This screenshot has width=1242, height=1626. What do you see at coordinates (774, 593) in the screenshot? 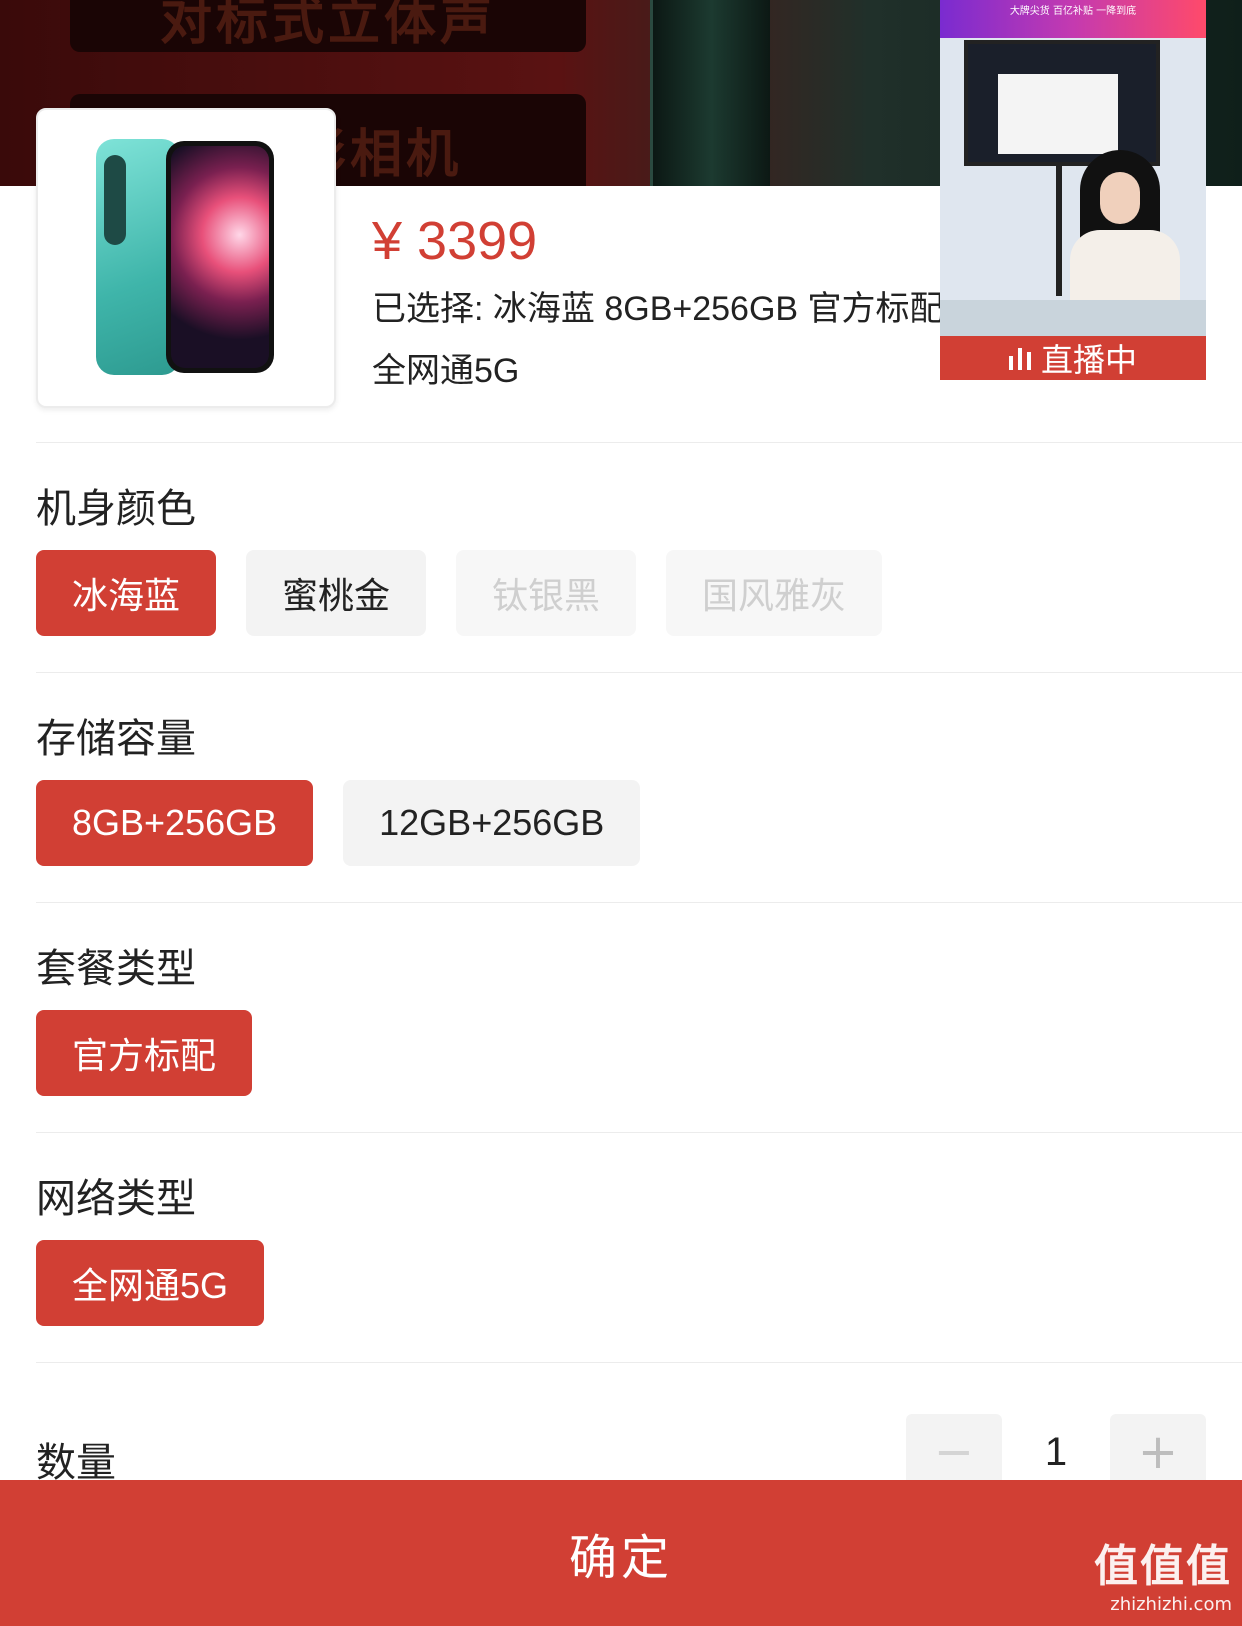
I see `option-elegant-gray: 国风雅灰` at bounding box center [774, 593].